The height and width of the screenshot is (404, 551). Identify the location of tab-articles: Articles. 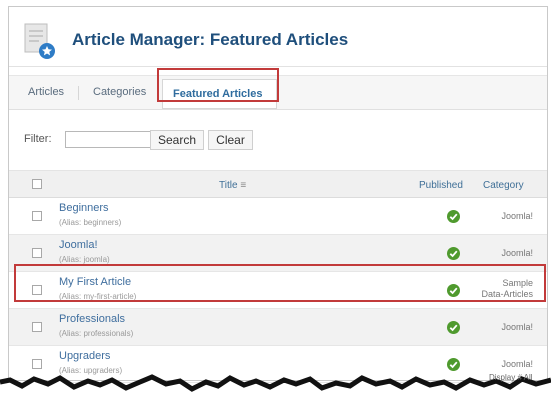
(46, 92).